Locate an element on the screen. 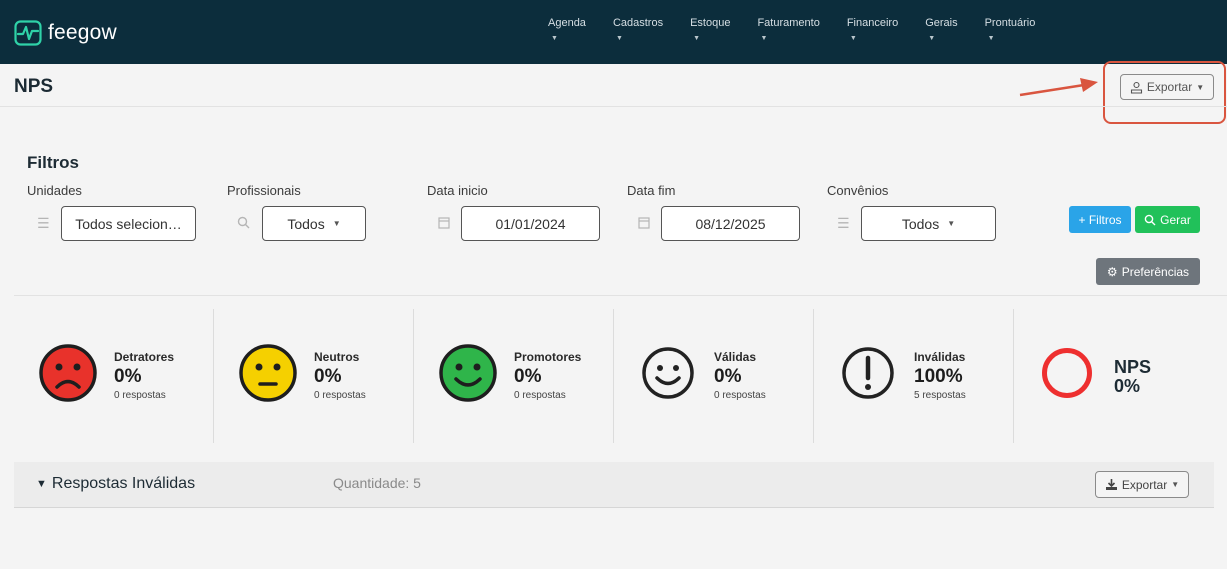 This screenshot has width=1227, height=569. stat-promotores: Promotores 0% 0 respostas is located at coordinates (514, 376).